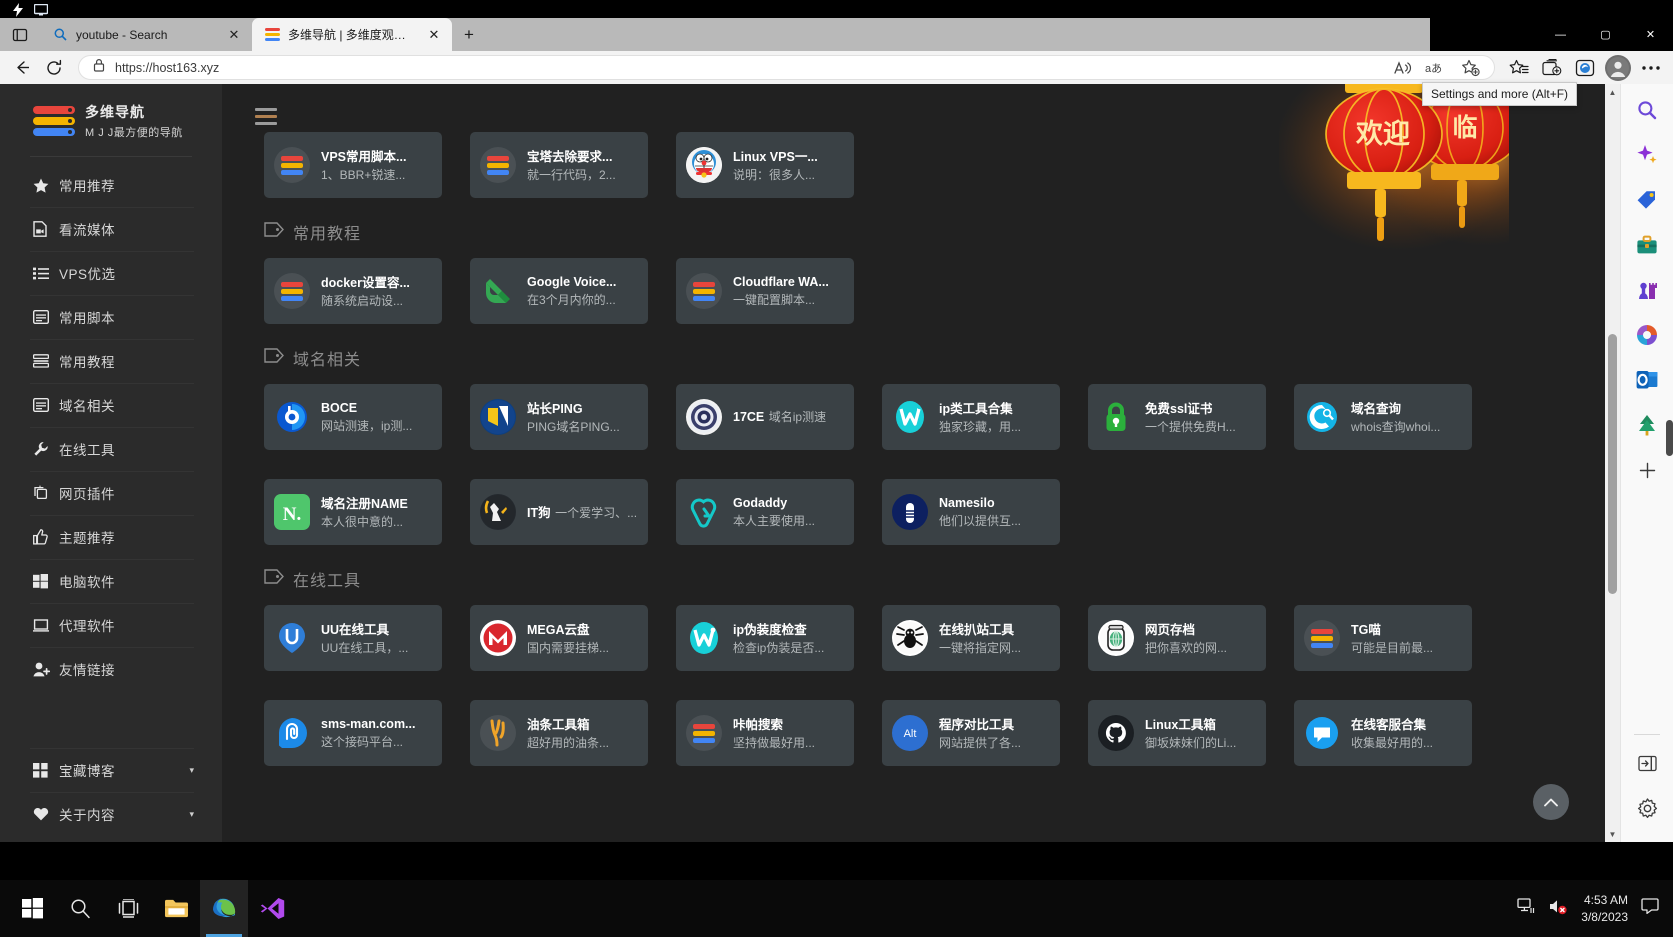 The width and height of the screenshot is (1673, 937). I want to click on network-icon, so click(1526, 908).